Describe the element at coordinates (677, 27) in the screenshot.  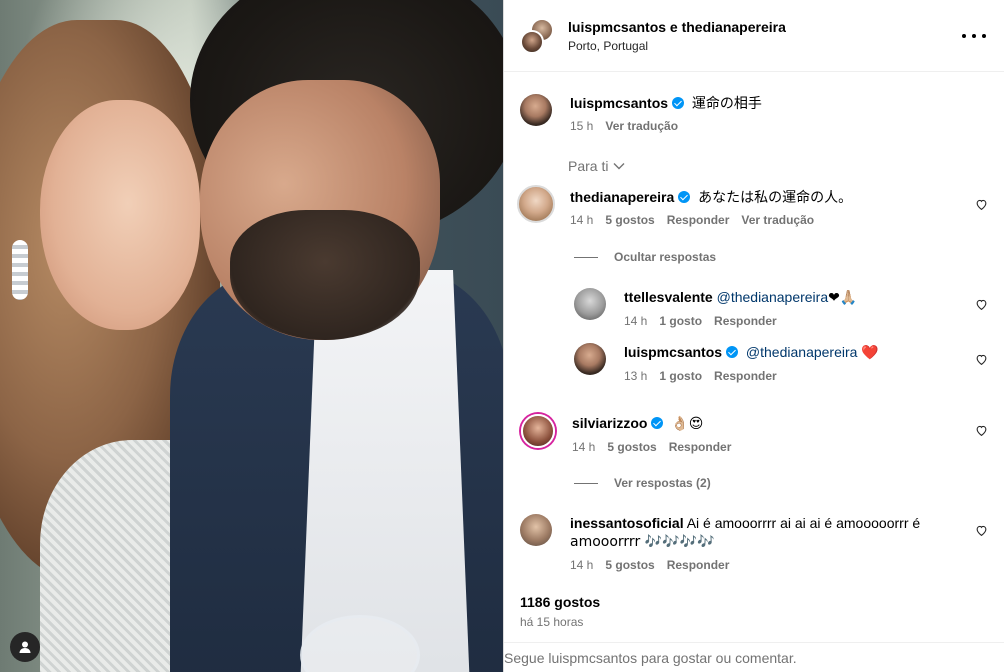
I see `post-authors: luispmcsantos e thedianapereira` at that location.